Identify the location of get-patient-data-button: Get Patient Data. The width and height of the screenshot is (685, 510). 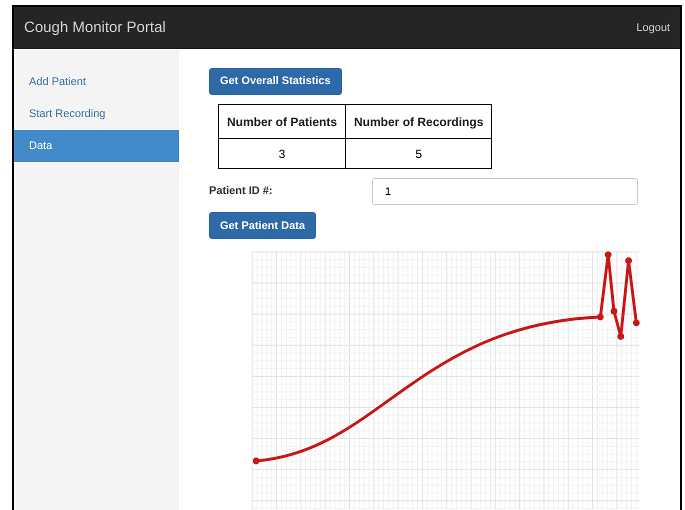
(262, 226).